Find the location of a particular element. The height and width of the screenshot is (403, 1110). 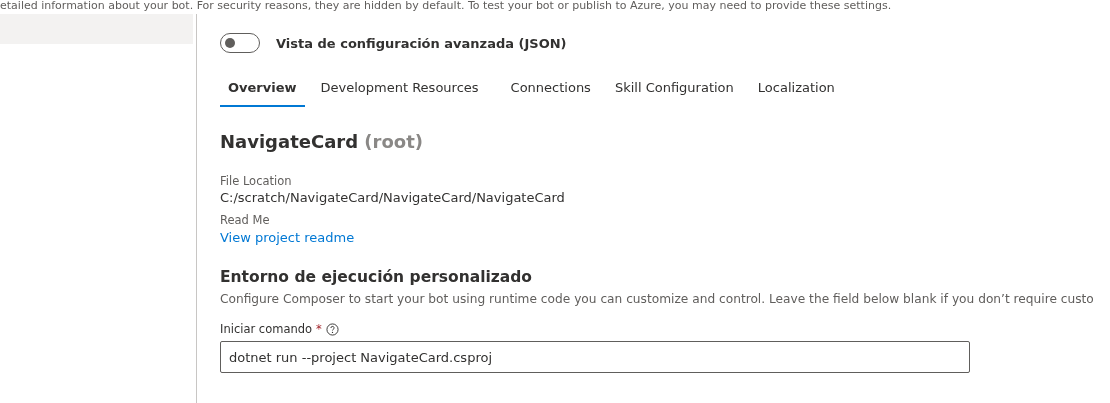

toggle-label: Vista de configuración avanzada (JSON) is located at coordinates (421, 43).